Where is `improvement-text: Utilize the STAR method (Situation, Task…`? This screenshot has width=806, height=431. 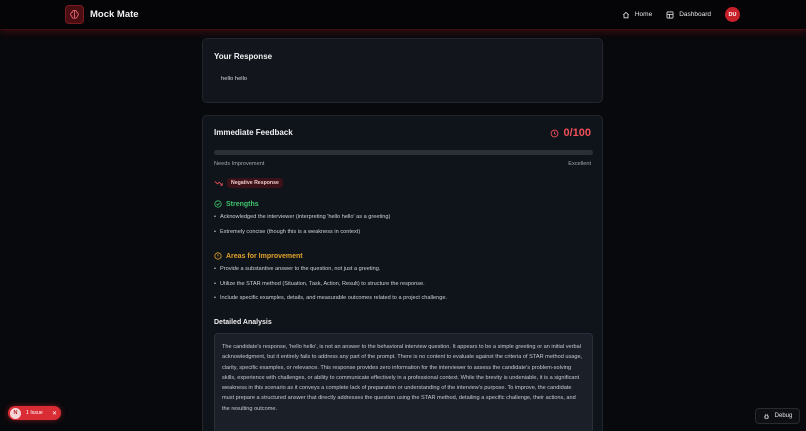
improvement-text: Utilize the STAR method (Situation, Task… is located at coordinates (322, 283).